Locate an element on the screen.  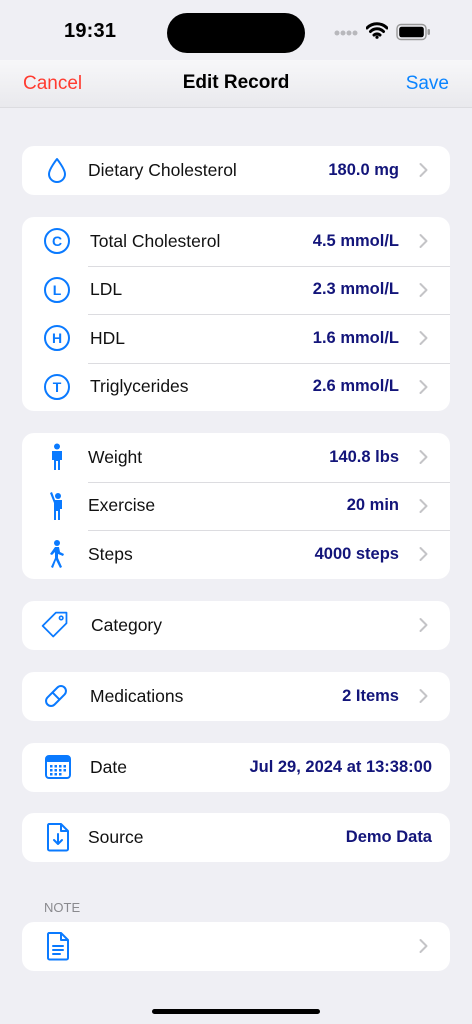
row-ldl: L LDL 2.3 mmol/L is located at coordinates (236, 290).